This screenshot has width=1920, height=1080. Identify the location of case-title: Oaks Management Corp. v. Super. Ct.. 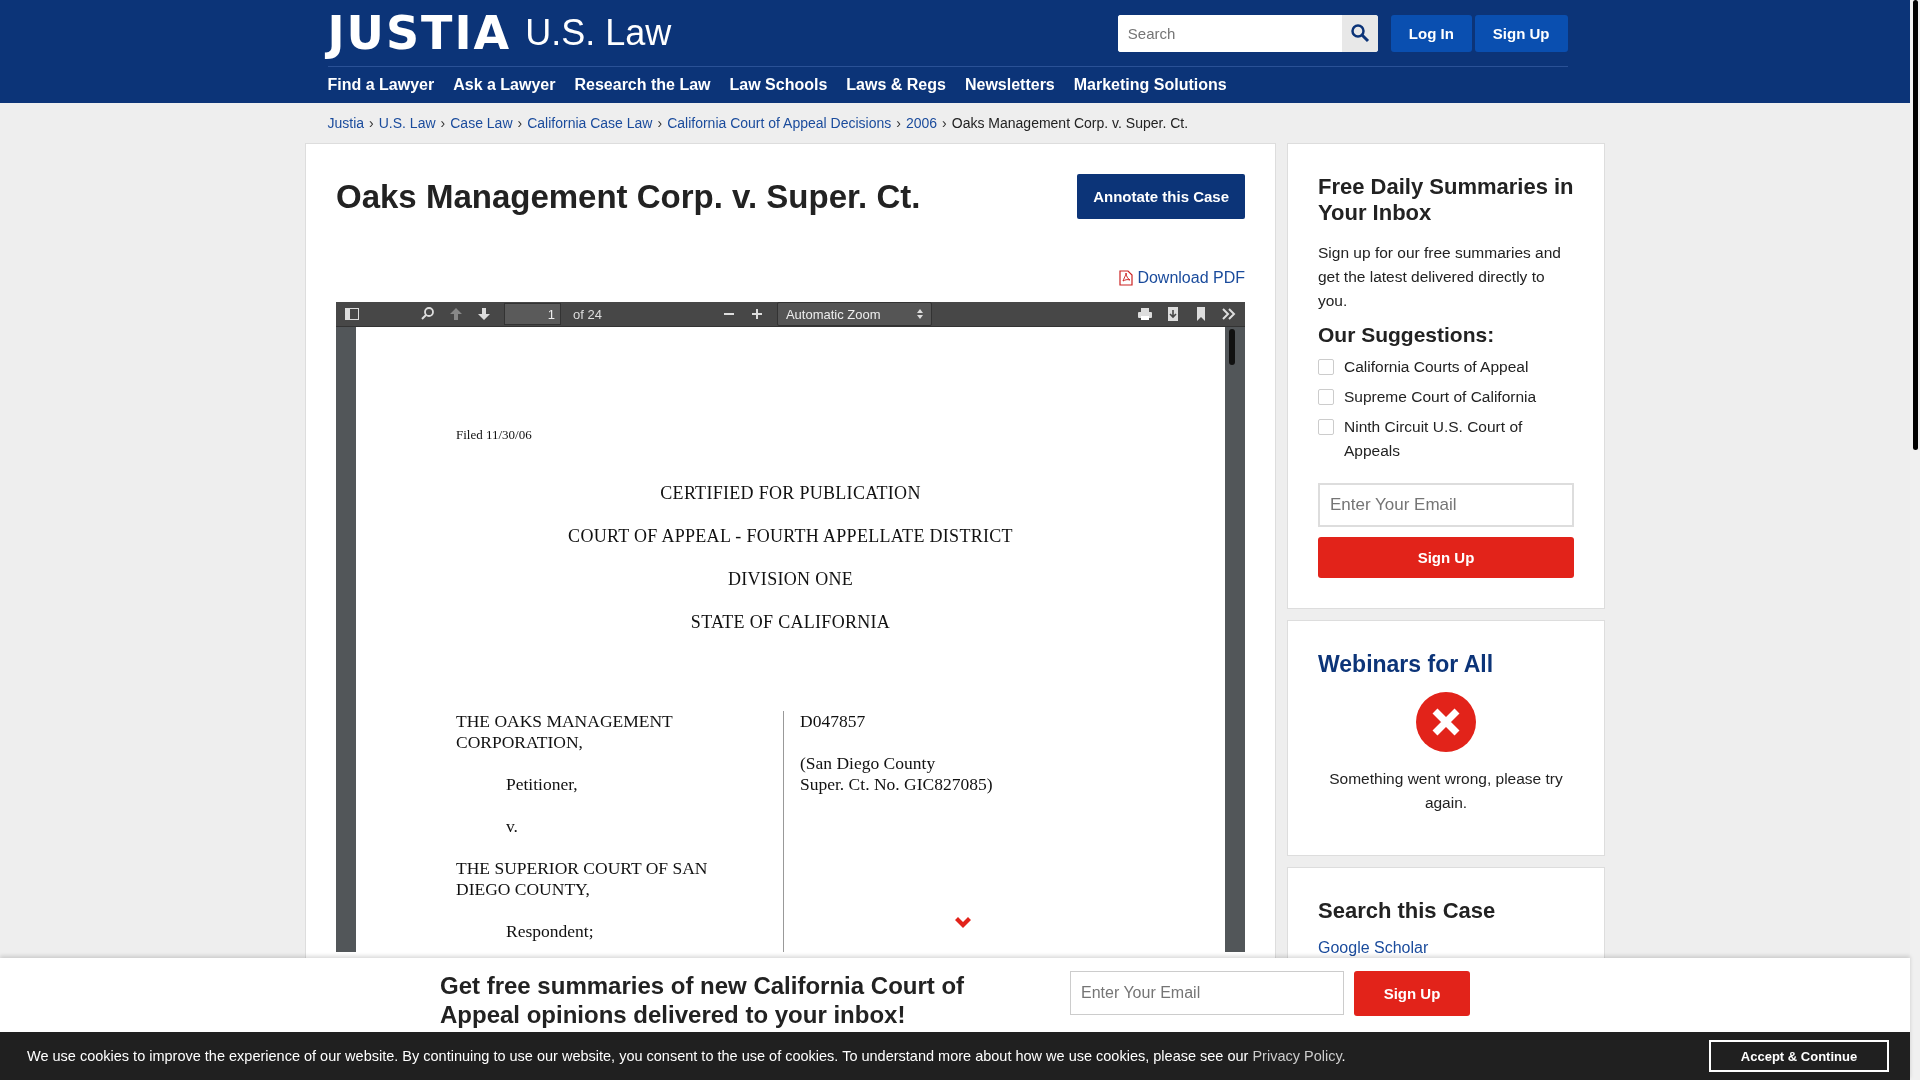
(628, 197).